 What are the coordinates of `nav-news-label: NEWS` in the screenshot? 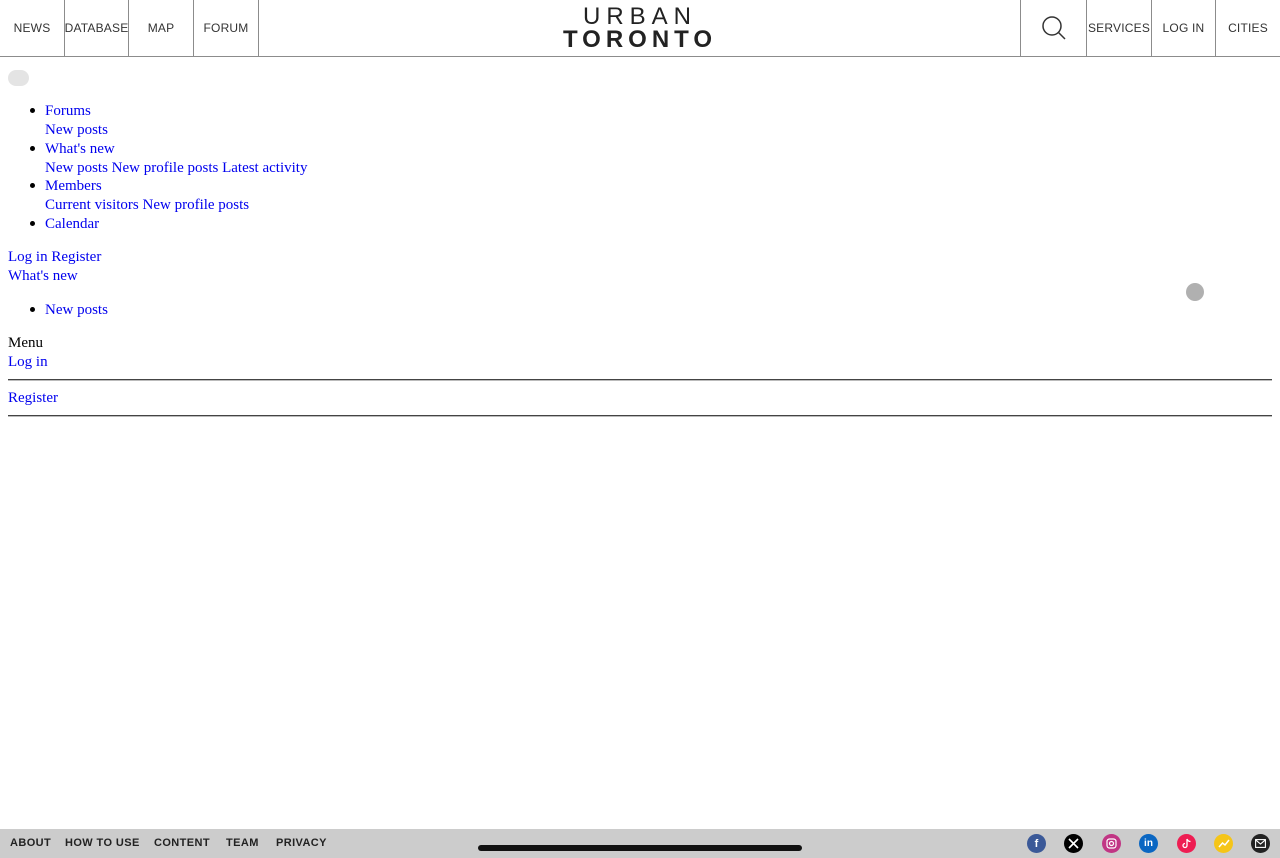 It's located at (32, 28).